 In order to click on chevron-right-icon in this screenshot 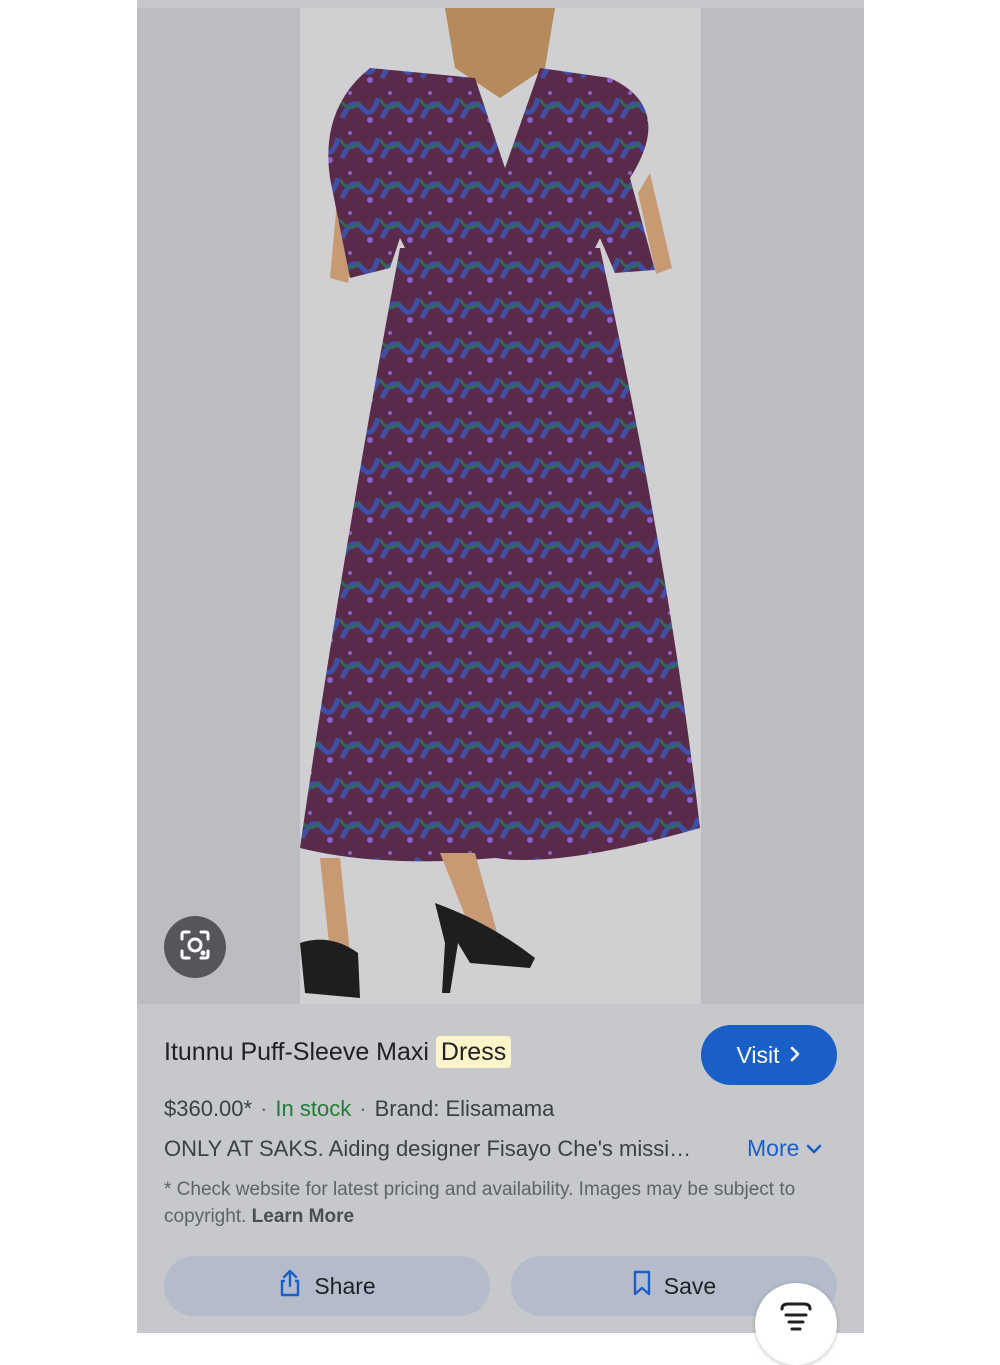, I will do `click(795, 1055)`.